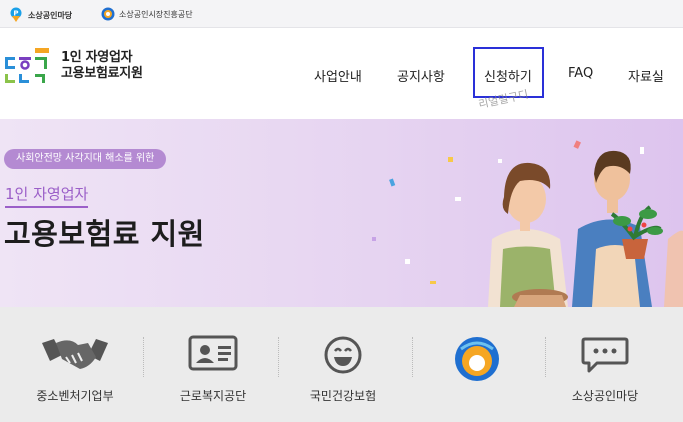 The height and width of the screenshot is (422, 683). What do you see at coordinates (213, 396) in the screenshot?
I see `quick-link-label: 근로복지공단` at bounding box center [213, 396].